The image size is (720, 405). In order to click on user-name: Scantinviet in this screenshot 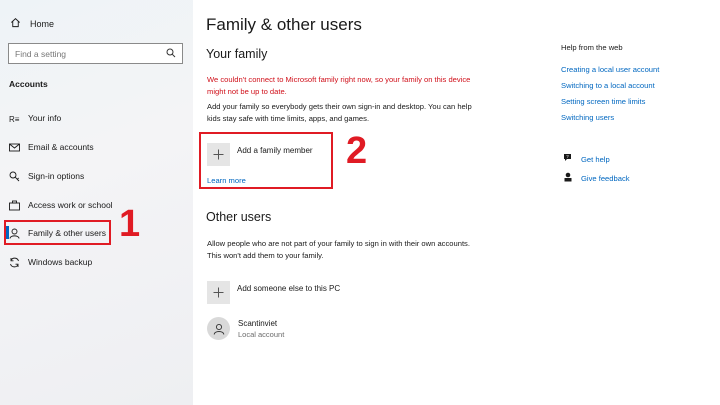, I will do `click(258, 323)`.